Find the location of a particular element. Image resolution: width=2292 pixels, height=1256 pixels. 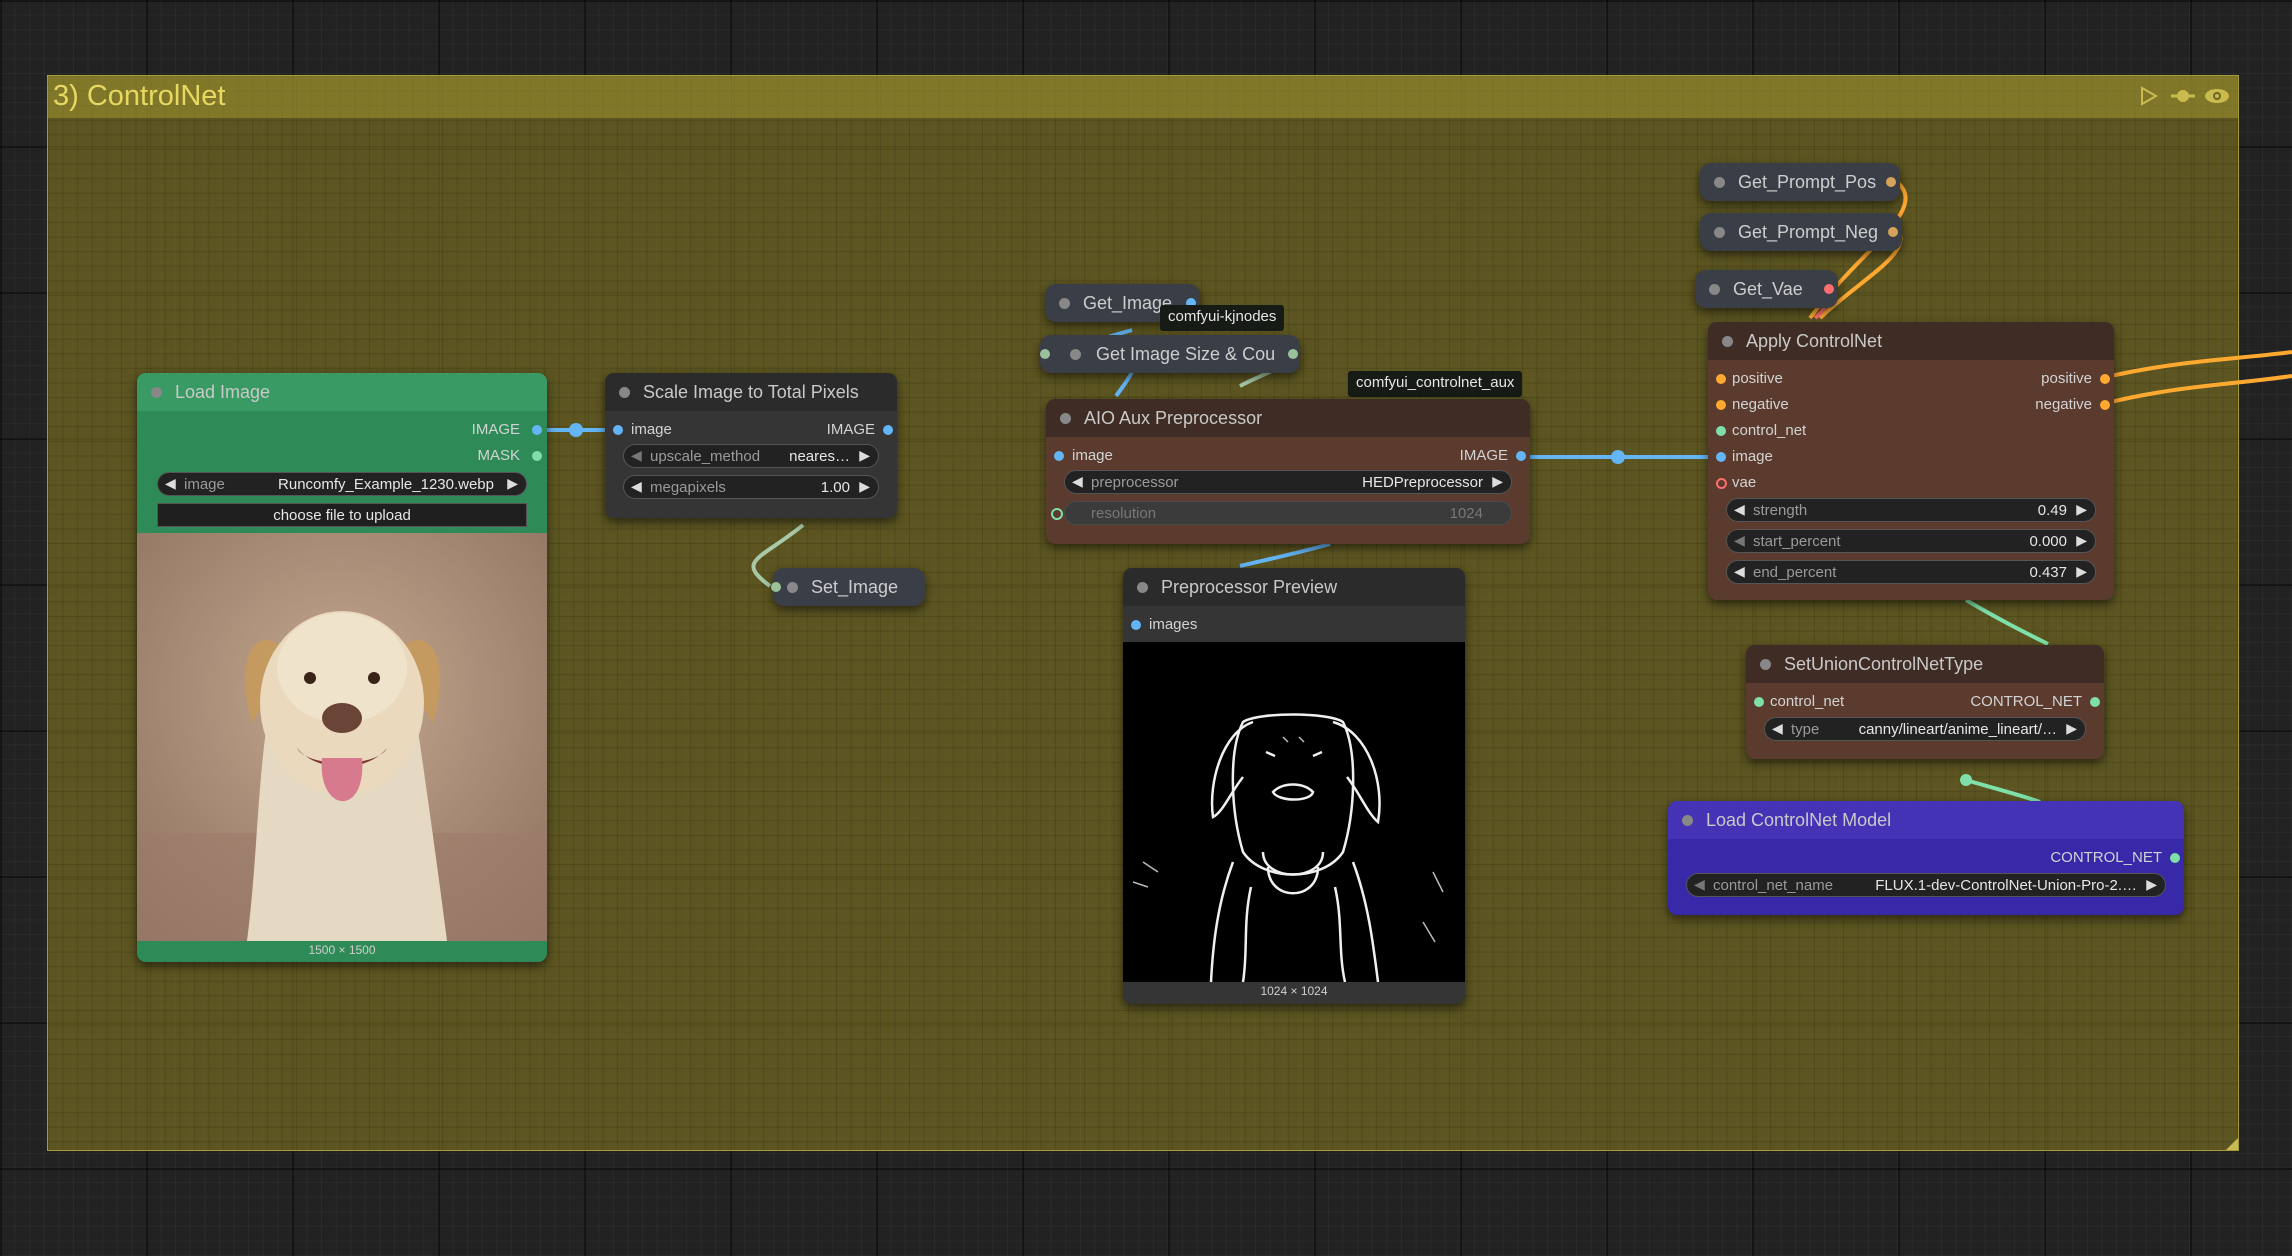

widget-label: start_percent is located at coordinates (1797, 541).